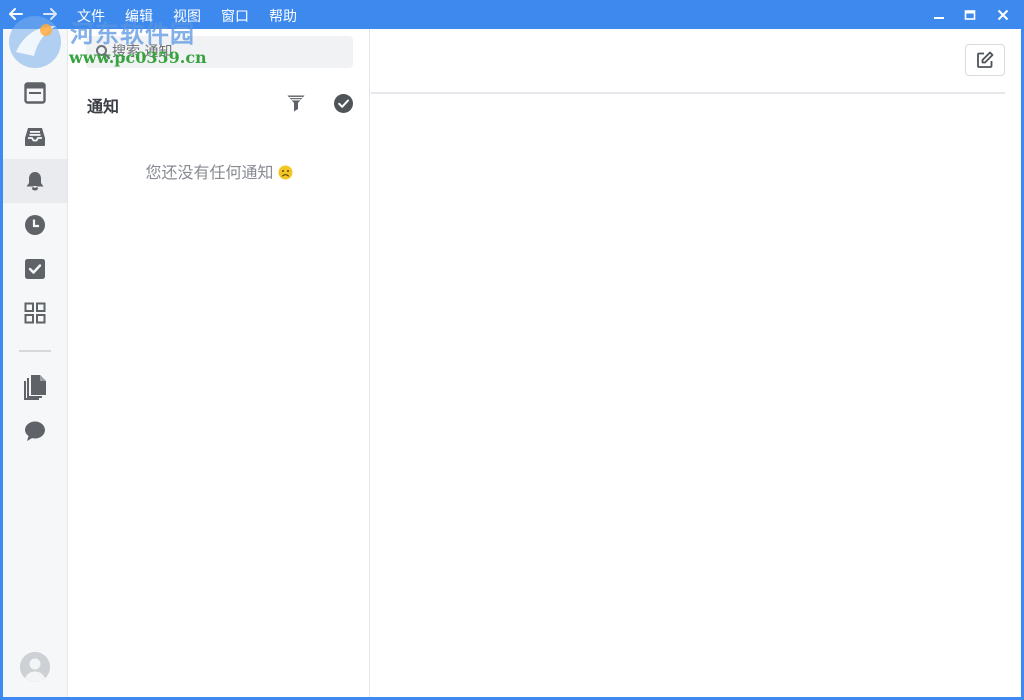 This screenshot has height=700, width=1024. I want to click on rail-item-chat, so click(35, 431).